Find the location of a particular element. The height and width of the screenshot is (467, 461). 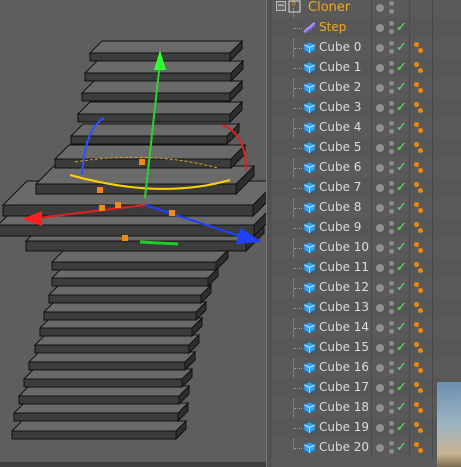

tree-item-cube: Cube 12 ✓ is located at coordinates (366, 288).